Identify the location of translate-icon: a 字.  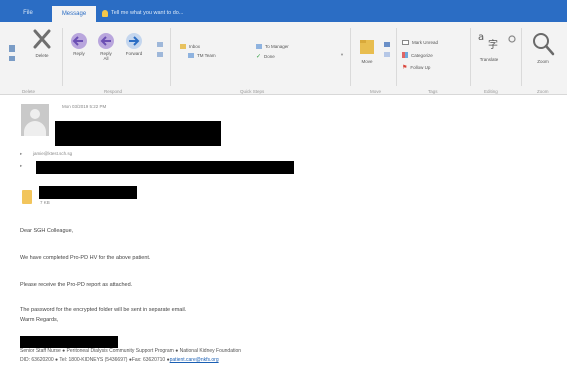
(488, 41).